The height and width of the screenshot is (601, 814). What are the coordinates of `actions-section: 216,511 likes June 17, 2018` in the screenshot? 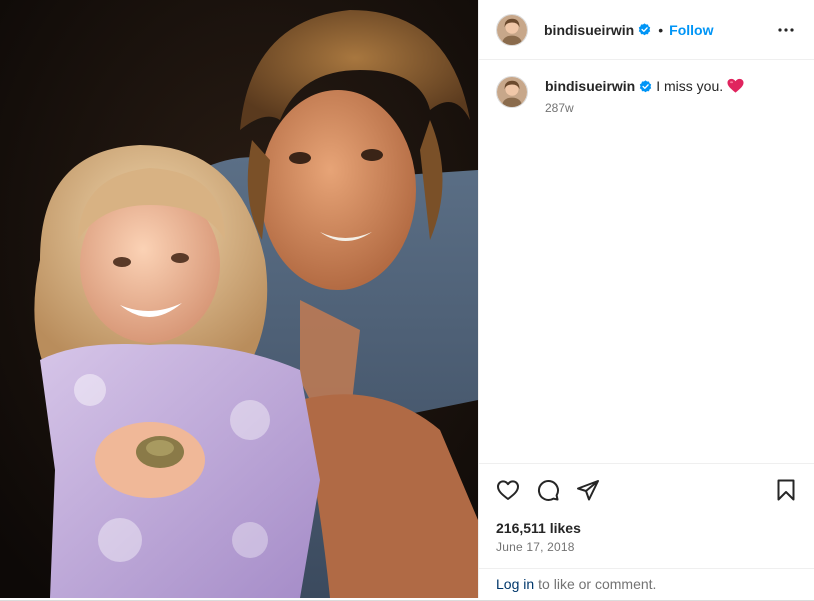 It's located at (646, 515).